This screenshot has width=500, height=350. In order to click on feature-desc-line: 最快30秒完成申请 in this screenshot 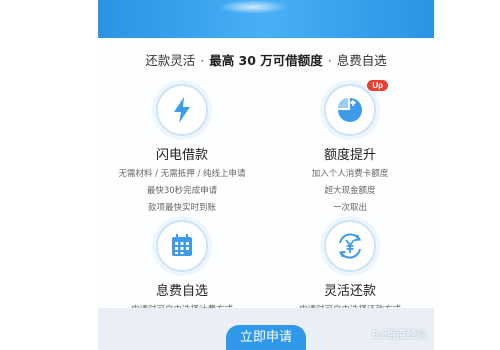, I will do `click(182, 191)`.